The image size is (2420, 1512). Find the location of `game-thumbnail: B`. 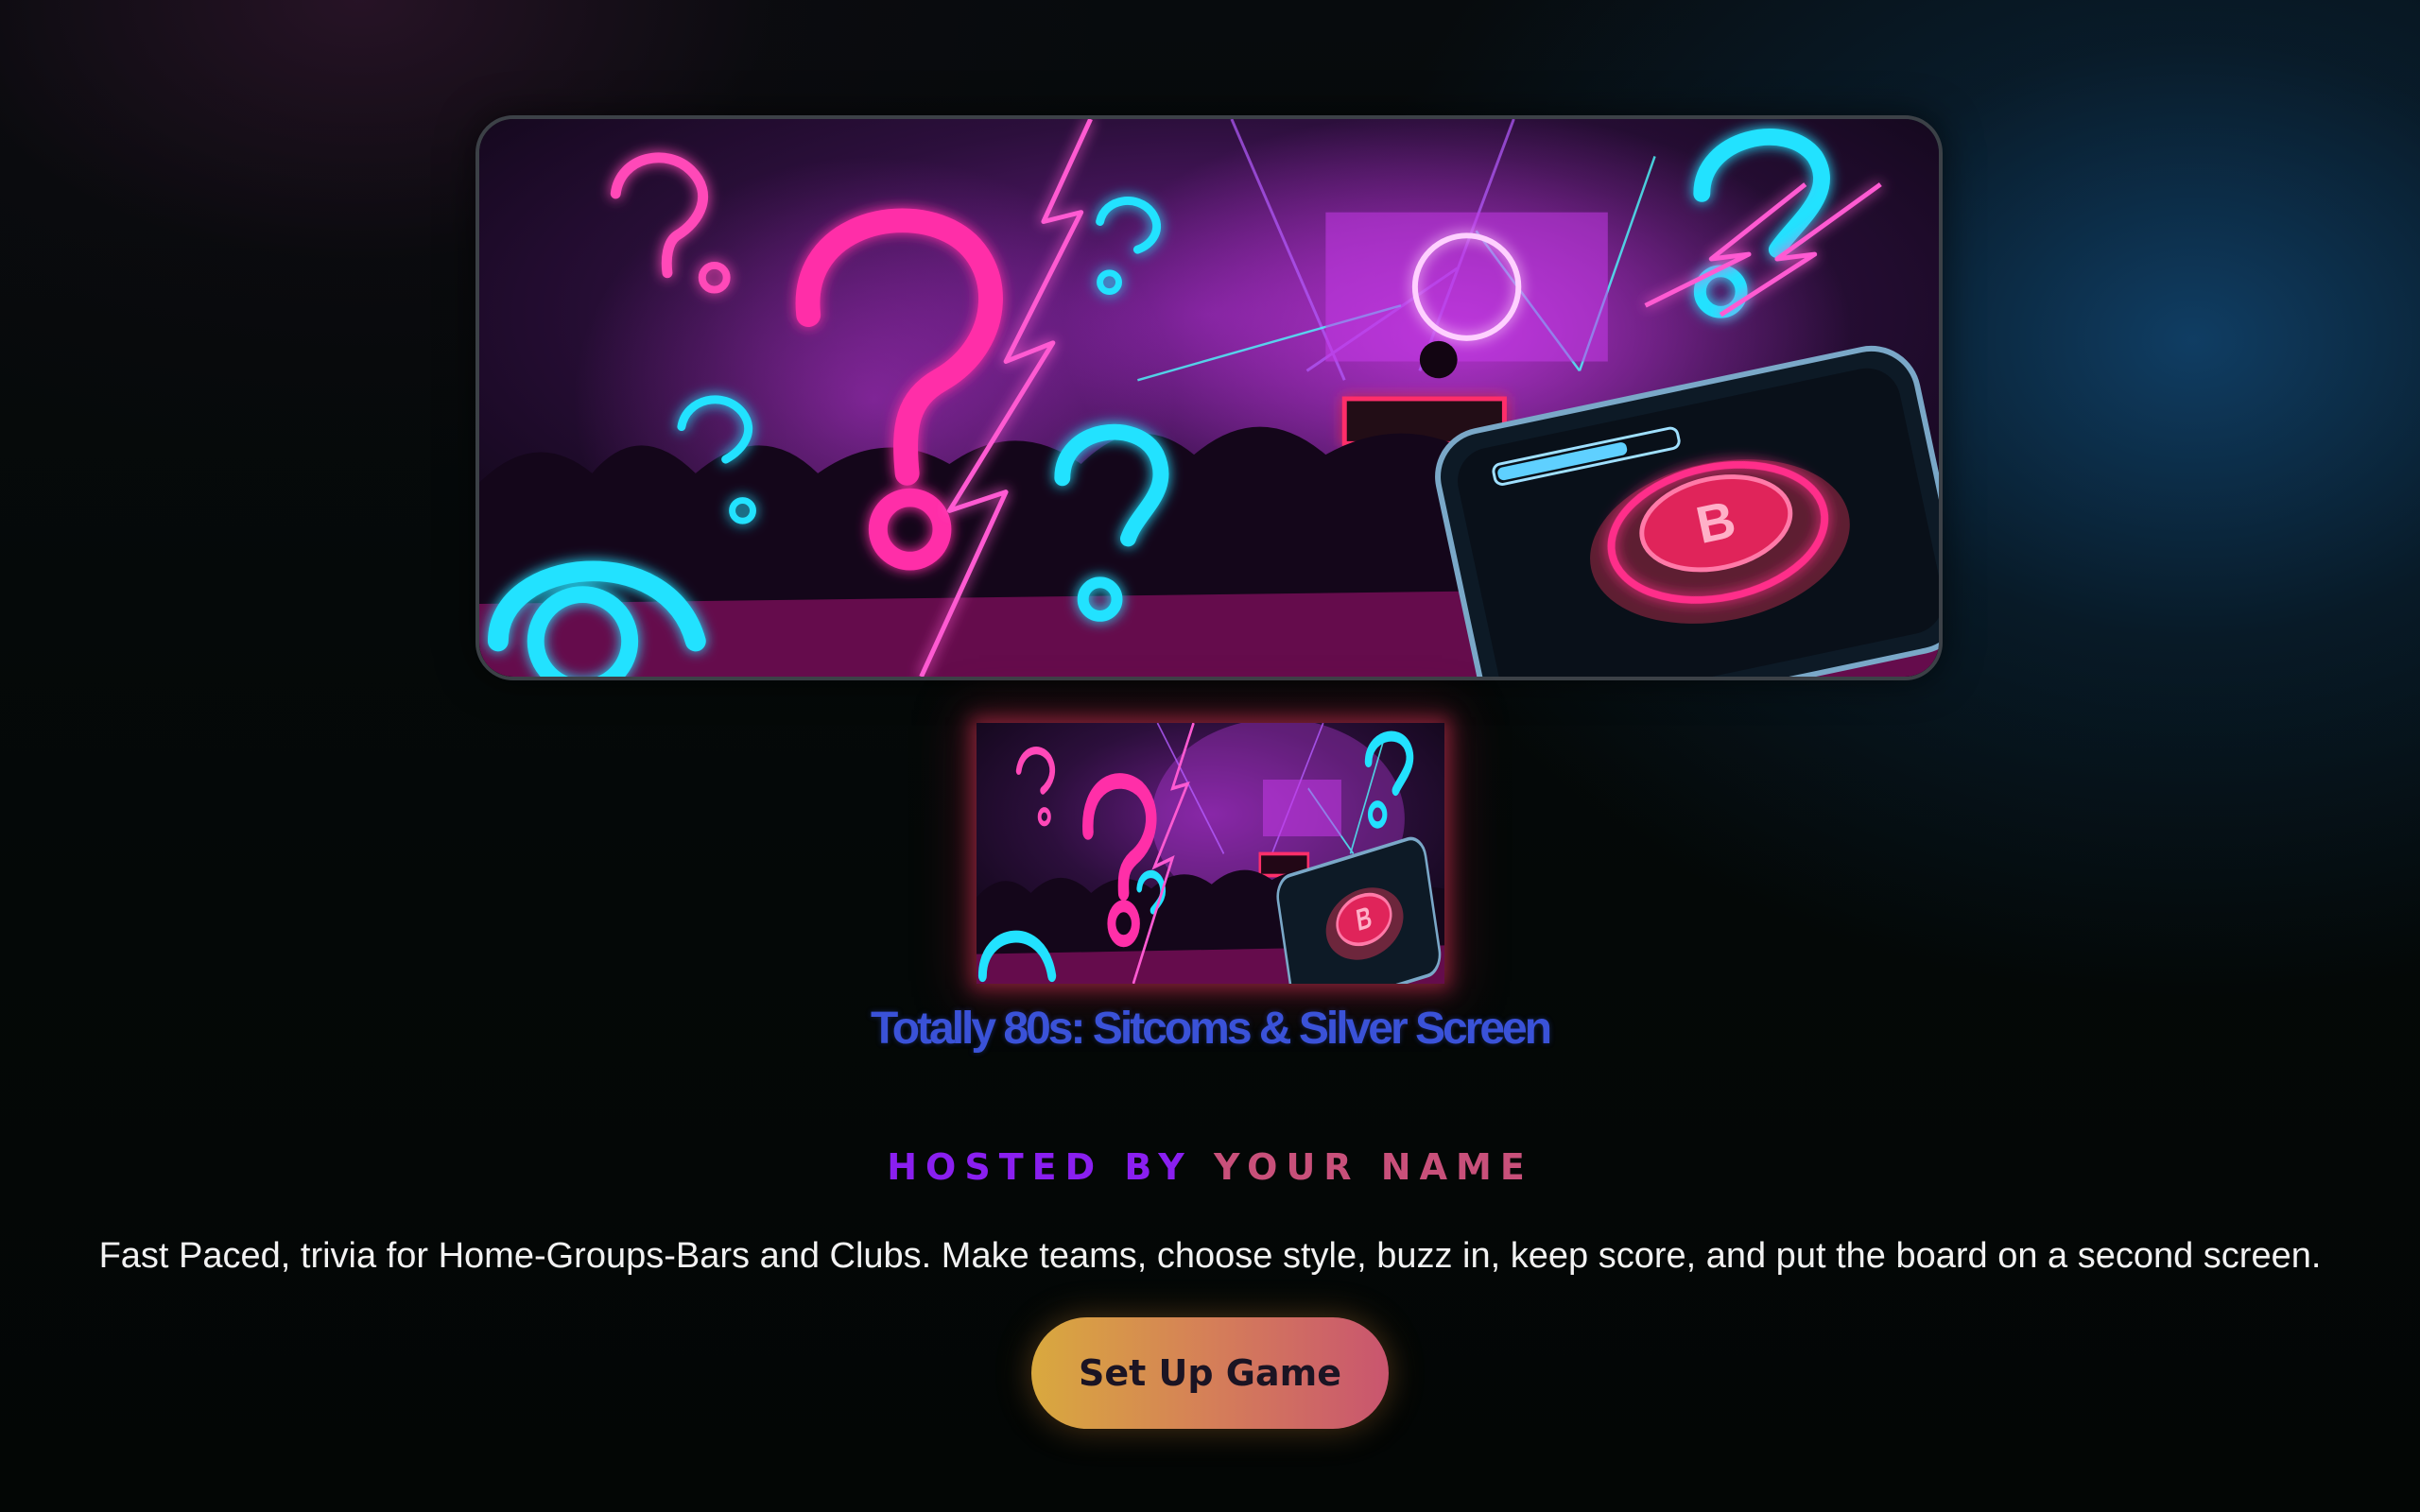

game-thumbnail: B is located at coordinates (1210, 853).